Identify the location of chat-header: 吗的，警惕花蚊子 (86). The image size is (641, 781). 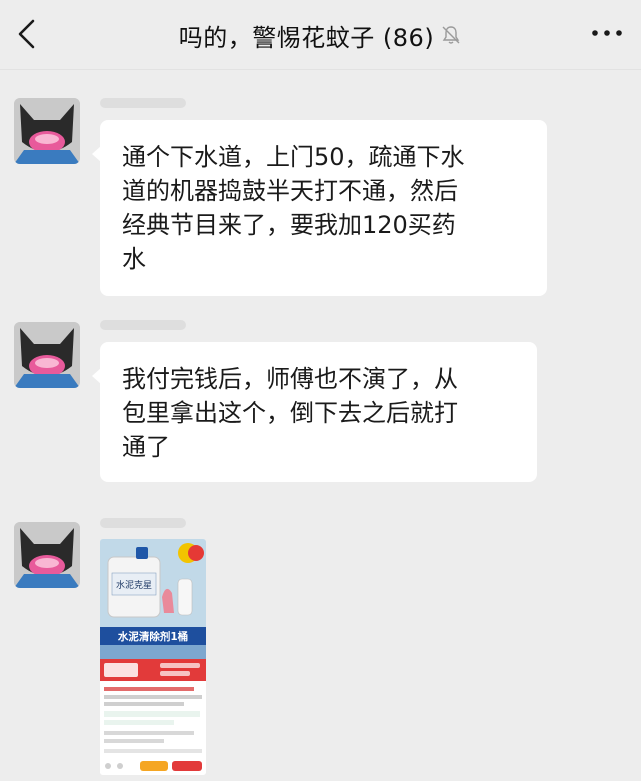
(320, 35).